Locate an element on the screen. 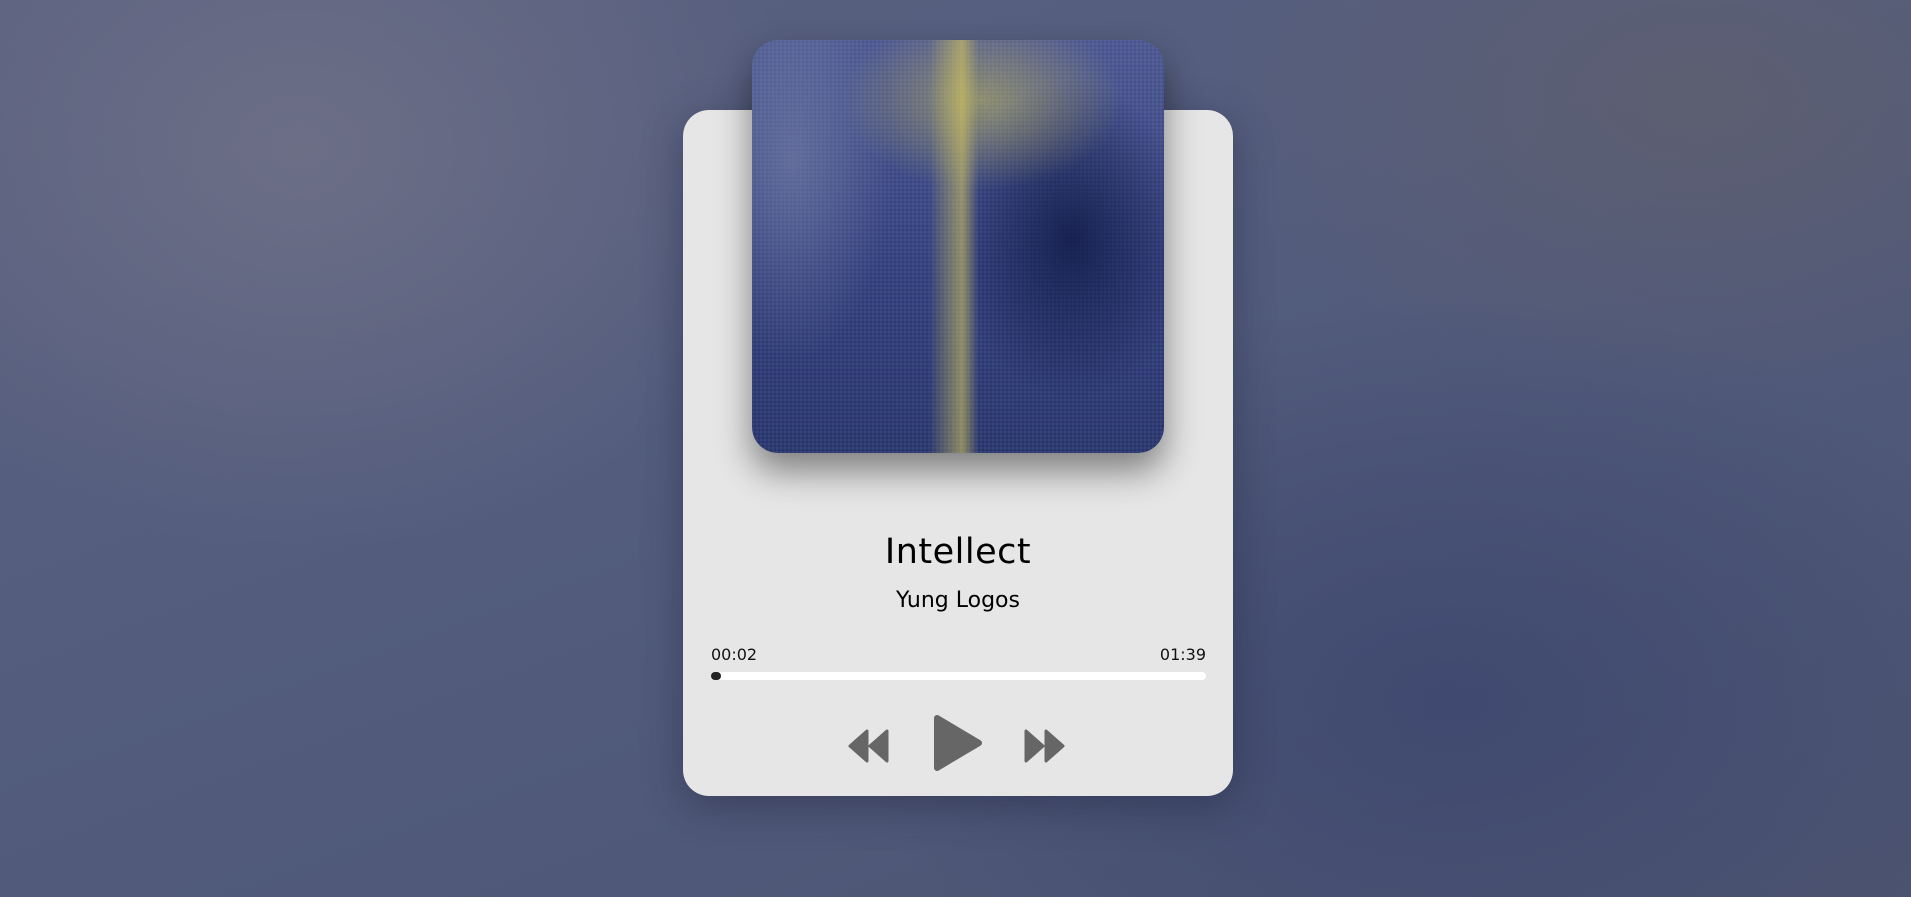  current-time: 00:02 is located at coordinates (734, 654).